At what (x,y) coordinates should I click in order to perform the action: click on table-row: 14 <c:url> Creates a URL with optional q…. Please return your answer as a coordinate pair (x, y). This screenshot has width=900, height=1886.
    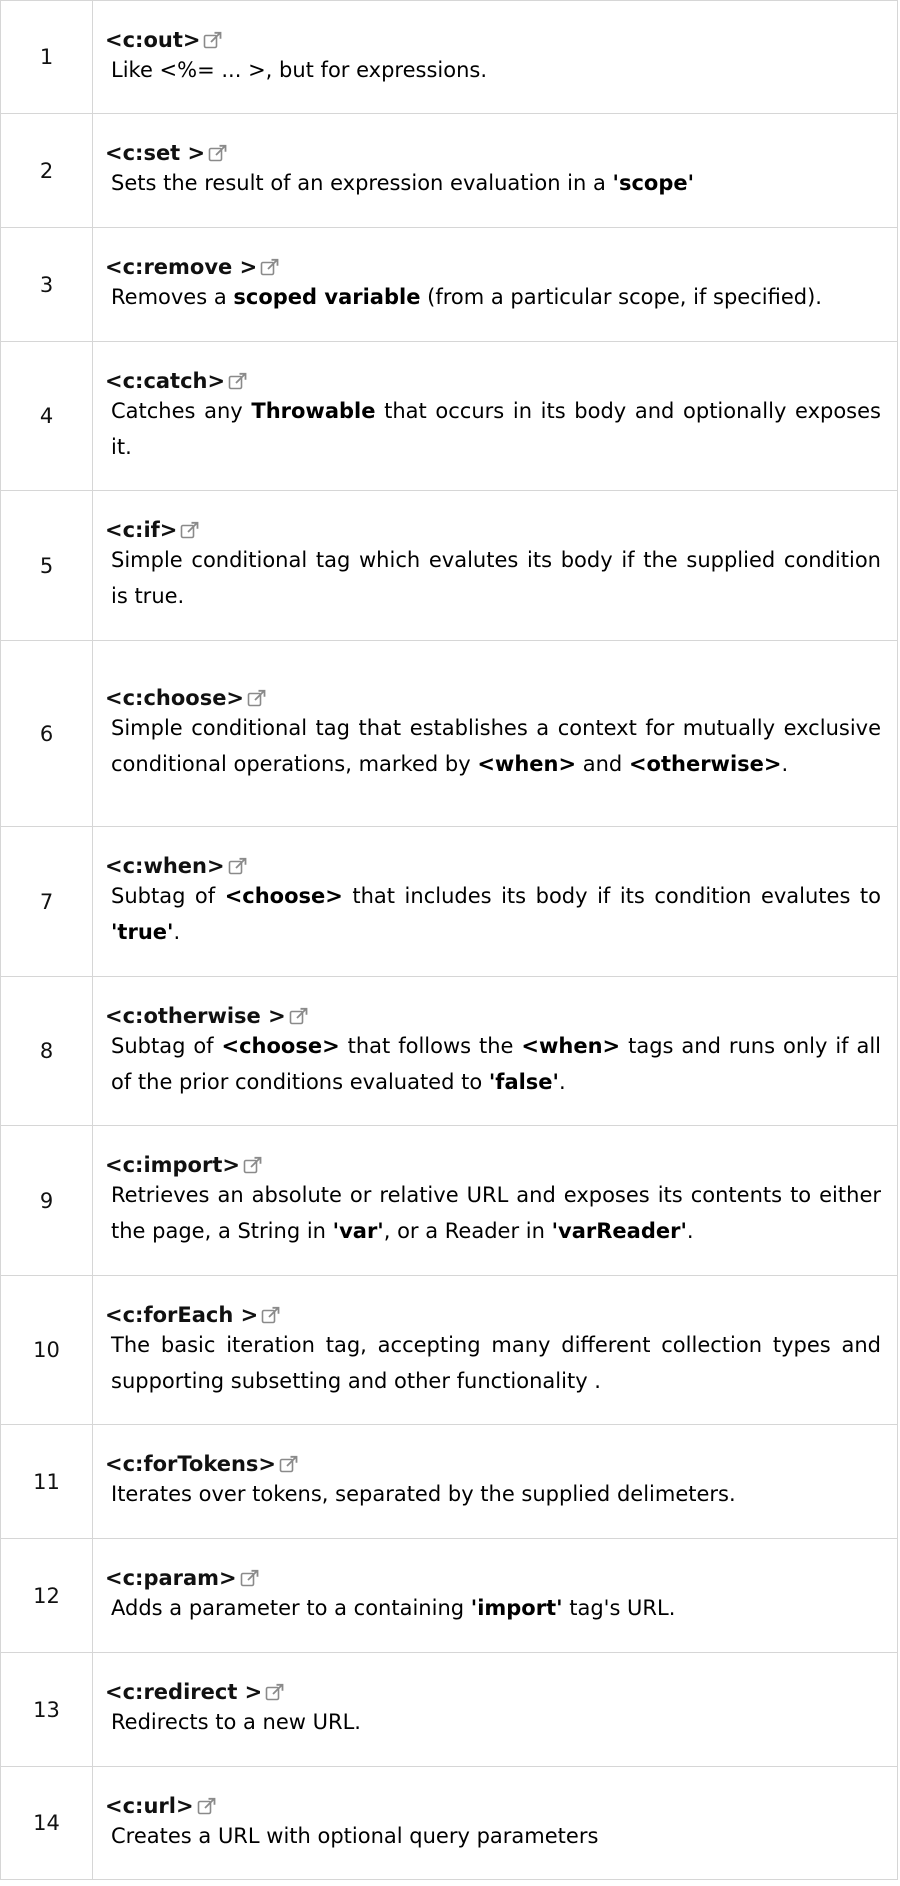
    Looking at the image, I should click on (449, 1823).